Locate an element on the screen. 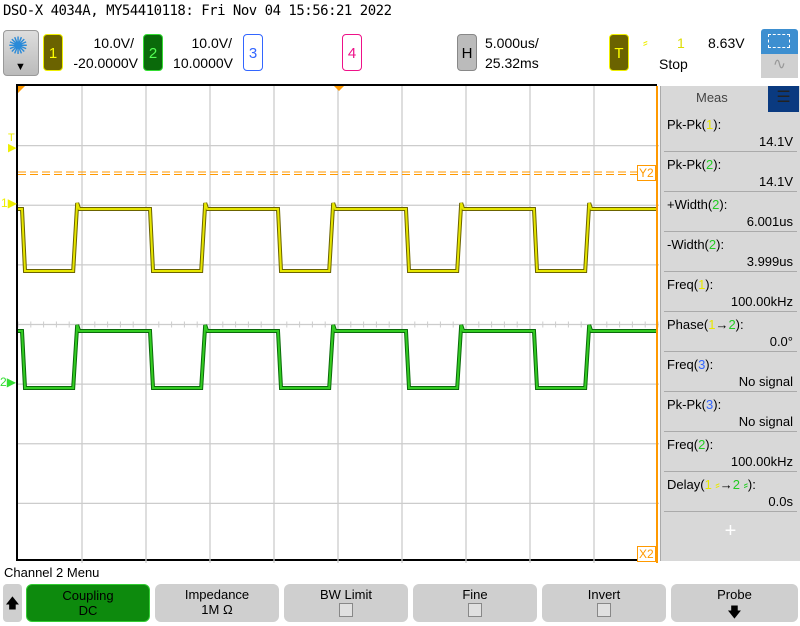  measurement-item: Pk-Pk(1): 14.1V is located at coordinates (730, 132).